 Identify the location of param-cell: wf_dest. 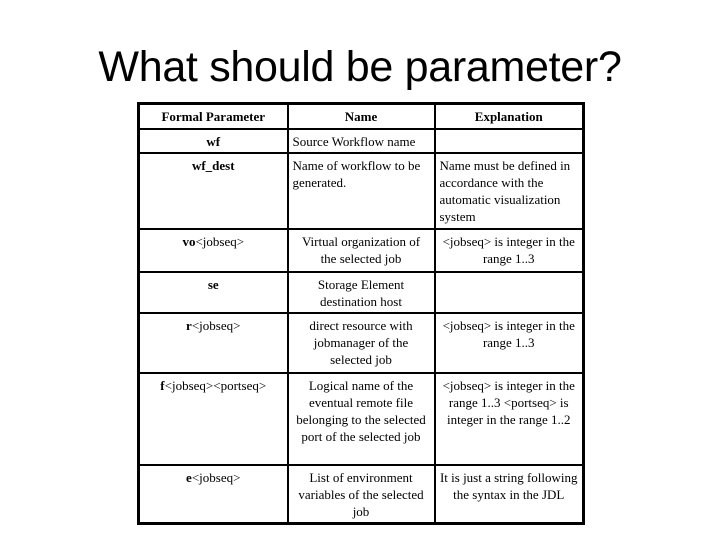
(213, 191).